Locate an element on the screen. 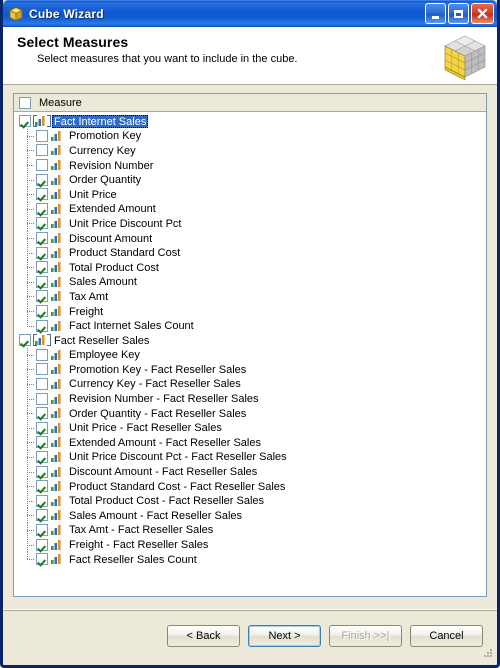 The image size is (500, 668). tree-item-label: Order Quantity is located at coordinates (105, 180).